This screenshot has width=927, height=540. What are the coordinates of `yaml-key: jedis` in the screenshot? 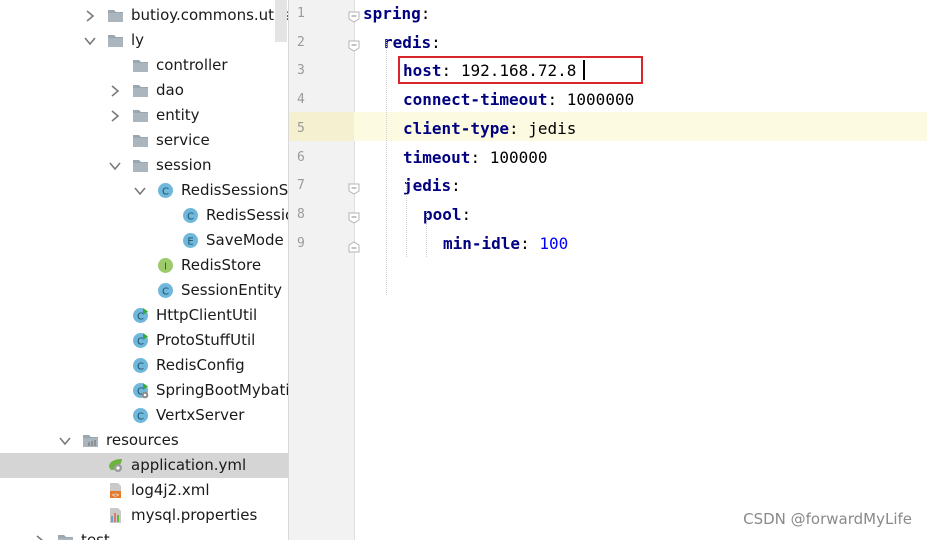 It's located at (427, 186).